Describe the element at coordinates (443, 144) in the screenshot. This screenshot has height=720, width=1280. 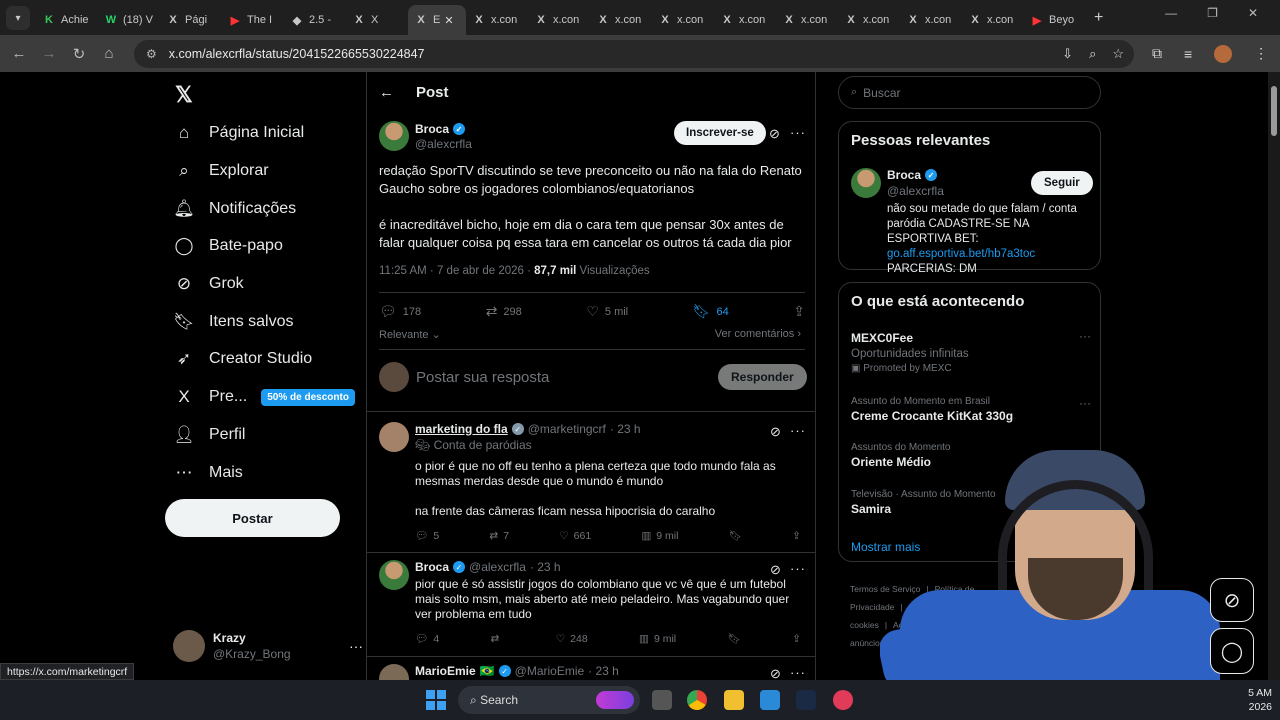
I see `post-handle: @alexcrfla` at that location.